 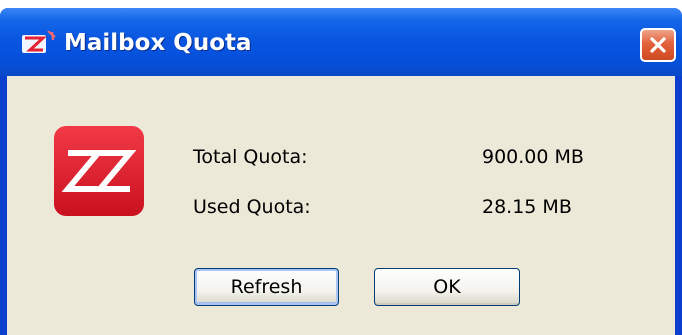 I want to click on zimbra-icon, so click(x=39, y=42).